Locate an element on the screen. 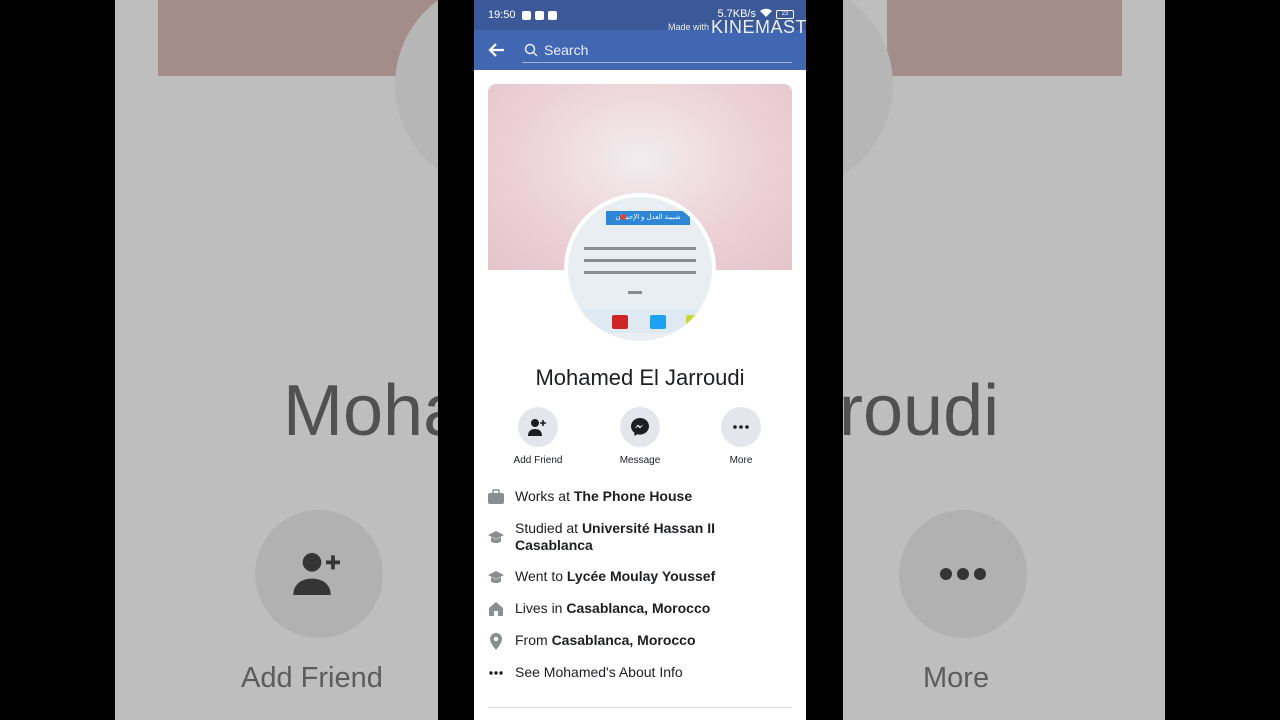  add-friend-icon is located at coordinates (537, 427).